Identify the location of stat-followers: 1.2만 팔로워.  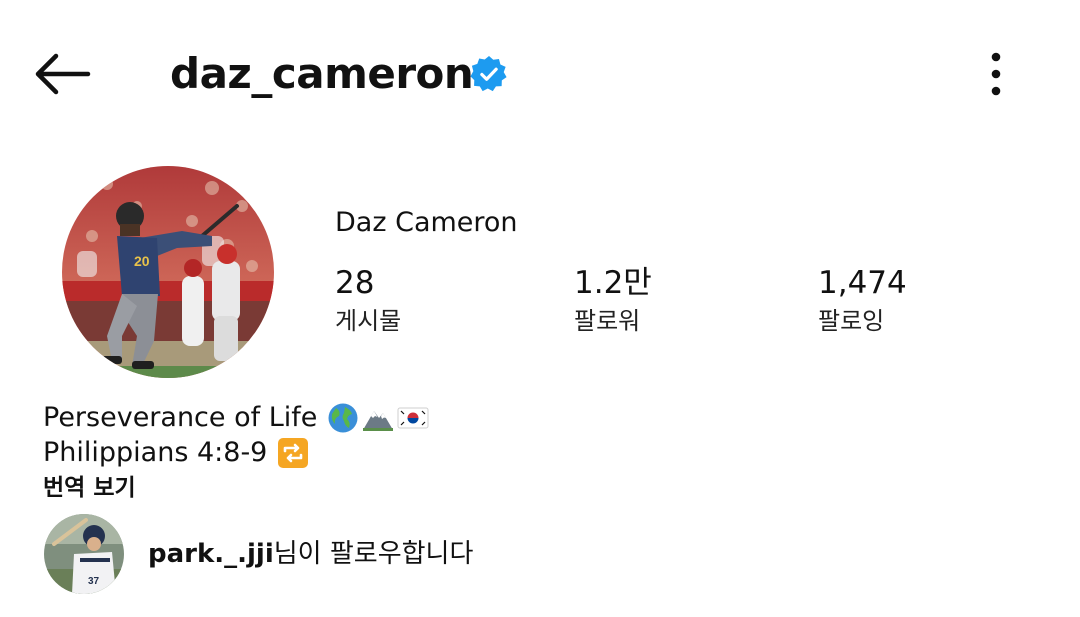
(613, 300).